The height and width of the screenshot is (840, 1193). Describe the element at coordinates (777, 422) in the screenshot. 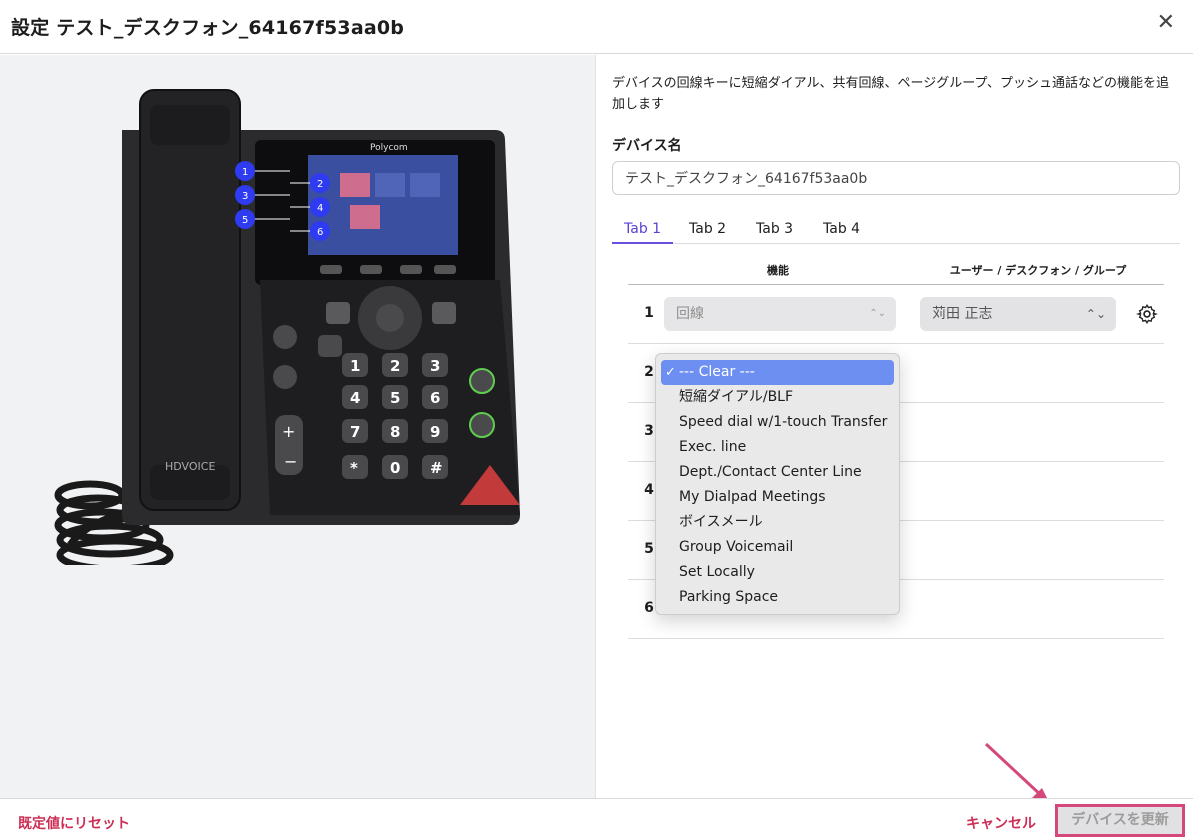

I see `dropdown-option-speed-dial-transfer: Speed dial w/1-touch Transfer` at that location.